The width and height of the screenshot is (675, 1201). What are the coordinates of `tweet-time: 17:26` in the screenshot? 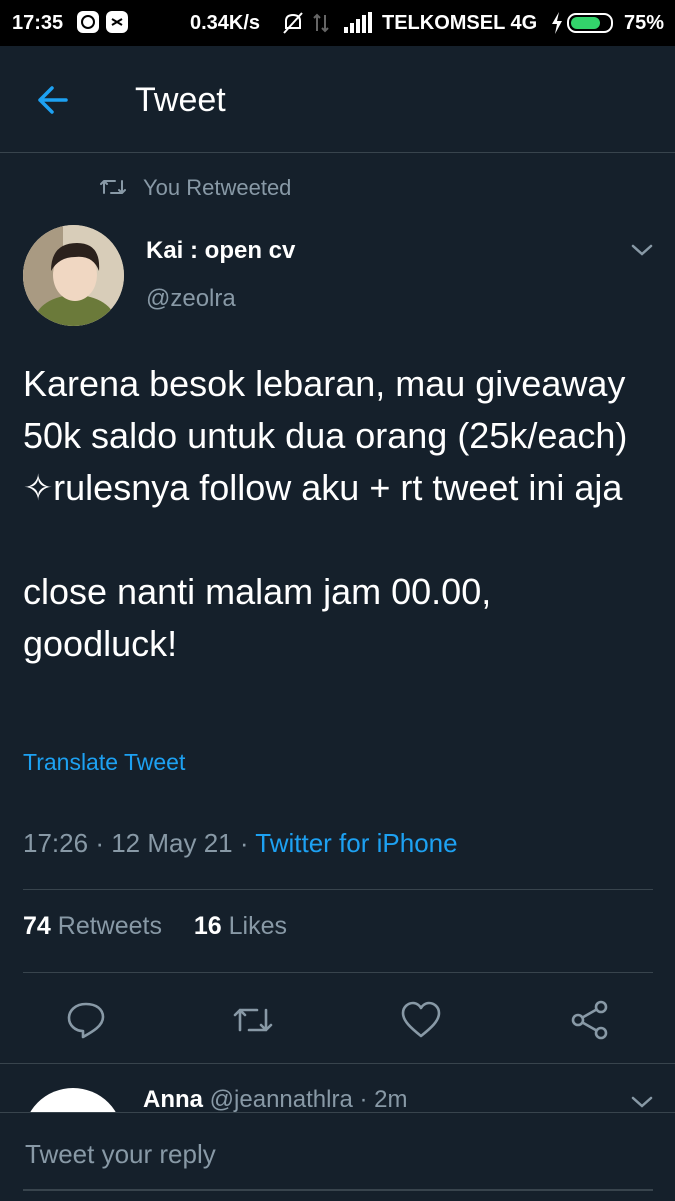 It's located at (56, 843).